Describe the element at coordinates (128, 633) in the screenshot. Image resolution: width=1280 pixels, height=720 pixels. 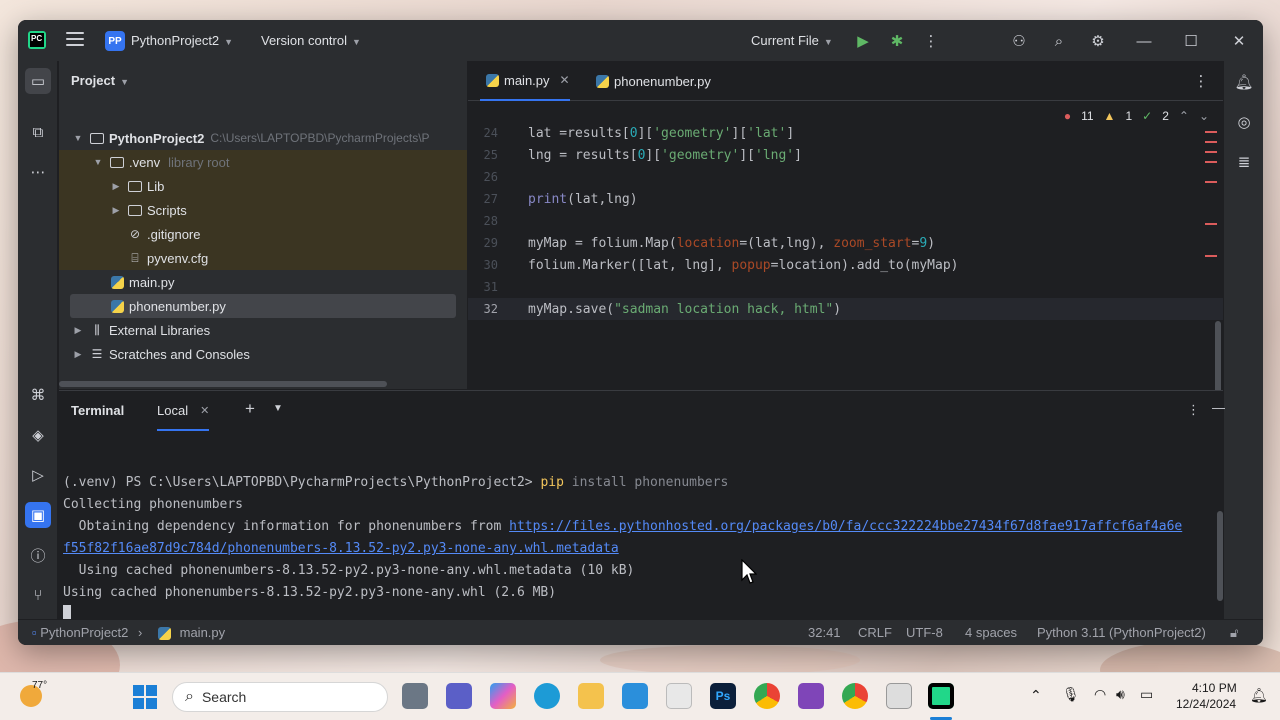
I see `breadcrumb: ▫ PythonProject2 › main.py` at that location.